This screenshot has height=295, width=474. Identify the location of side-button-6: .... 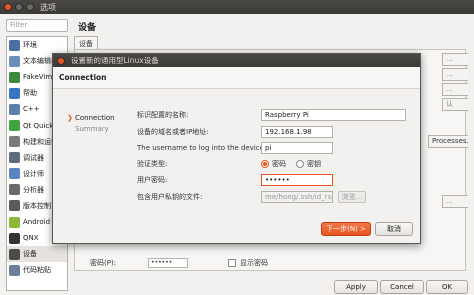
(455, 201).